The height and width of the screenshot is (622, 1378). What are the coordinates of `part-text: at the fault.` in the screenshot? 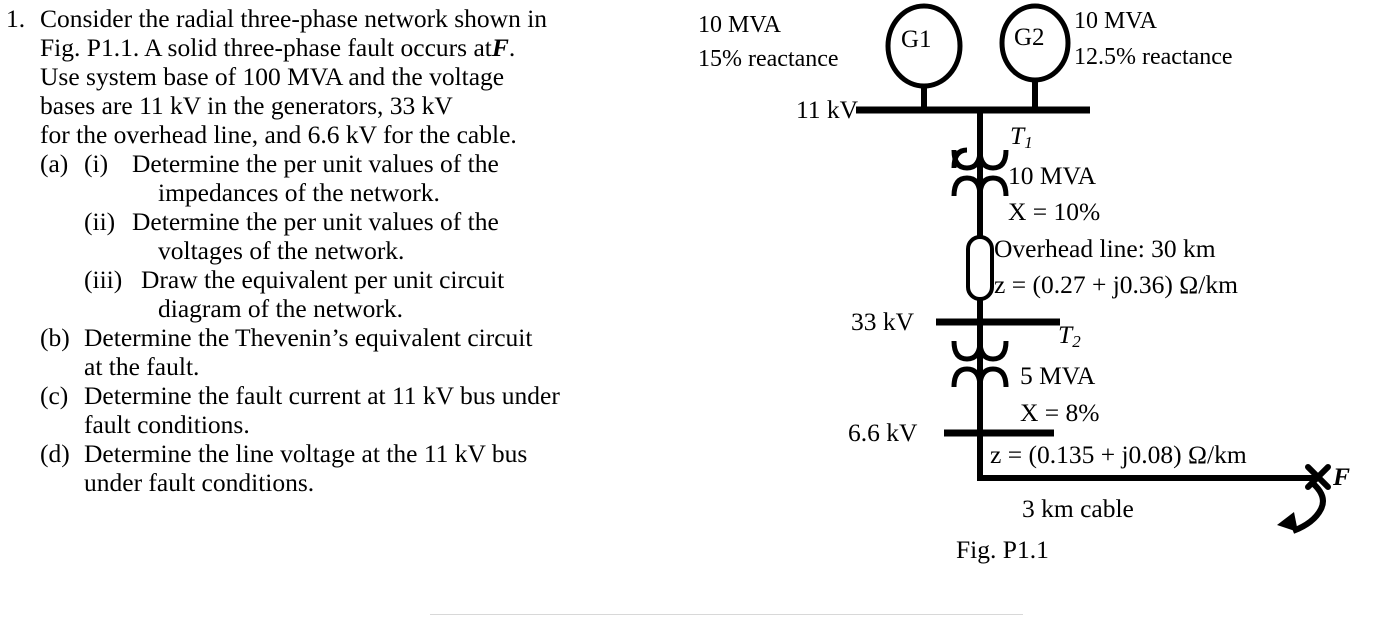 It's located at (142, 366).